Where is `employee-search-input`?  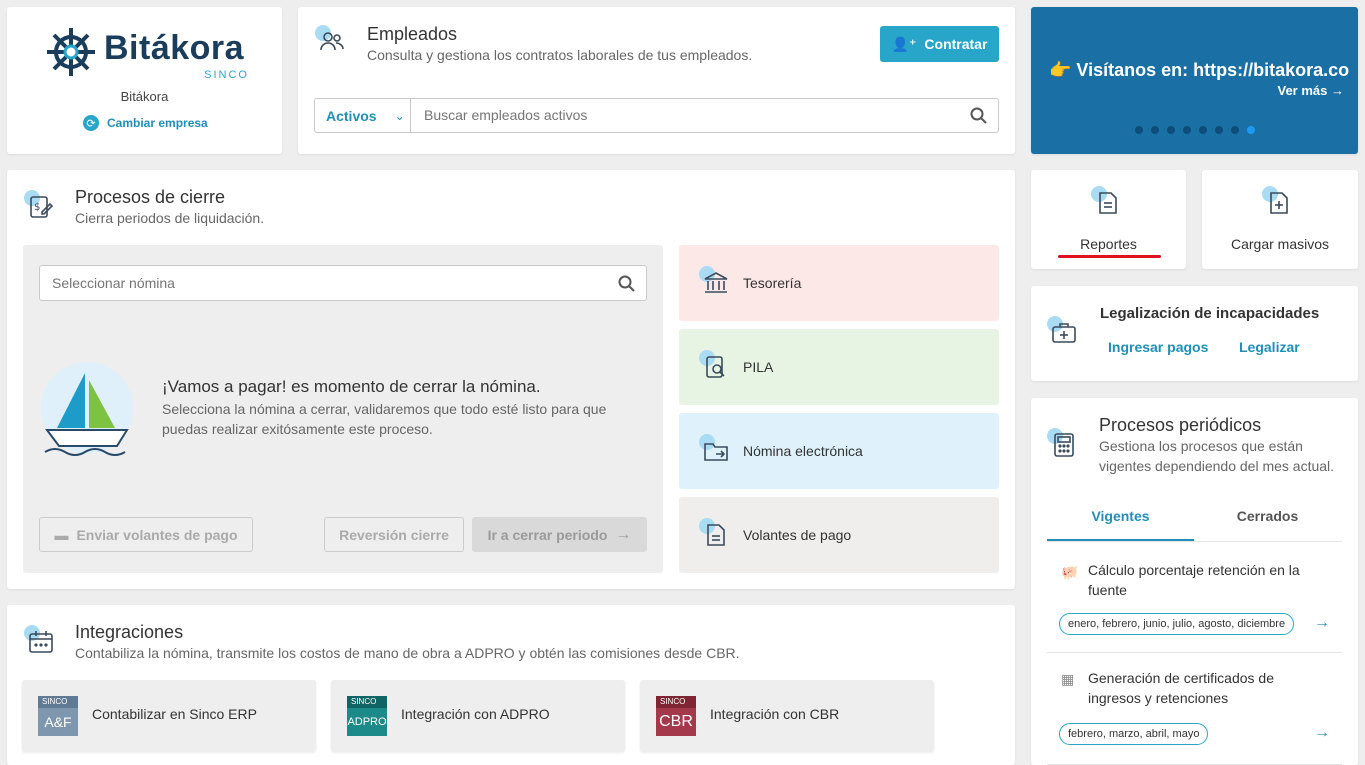 employee-search-input is located at coordinates (684, 115).